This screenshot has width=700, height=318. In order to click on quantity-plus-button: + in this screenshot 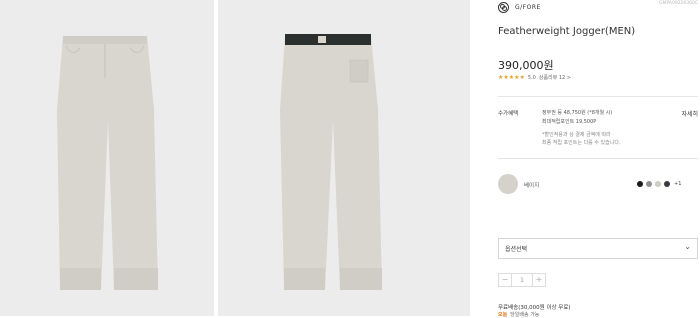, I will do `click(539, 280)`.